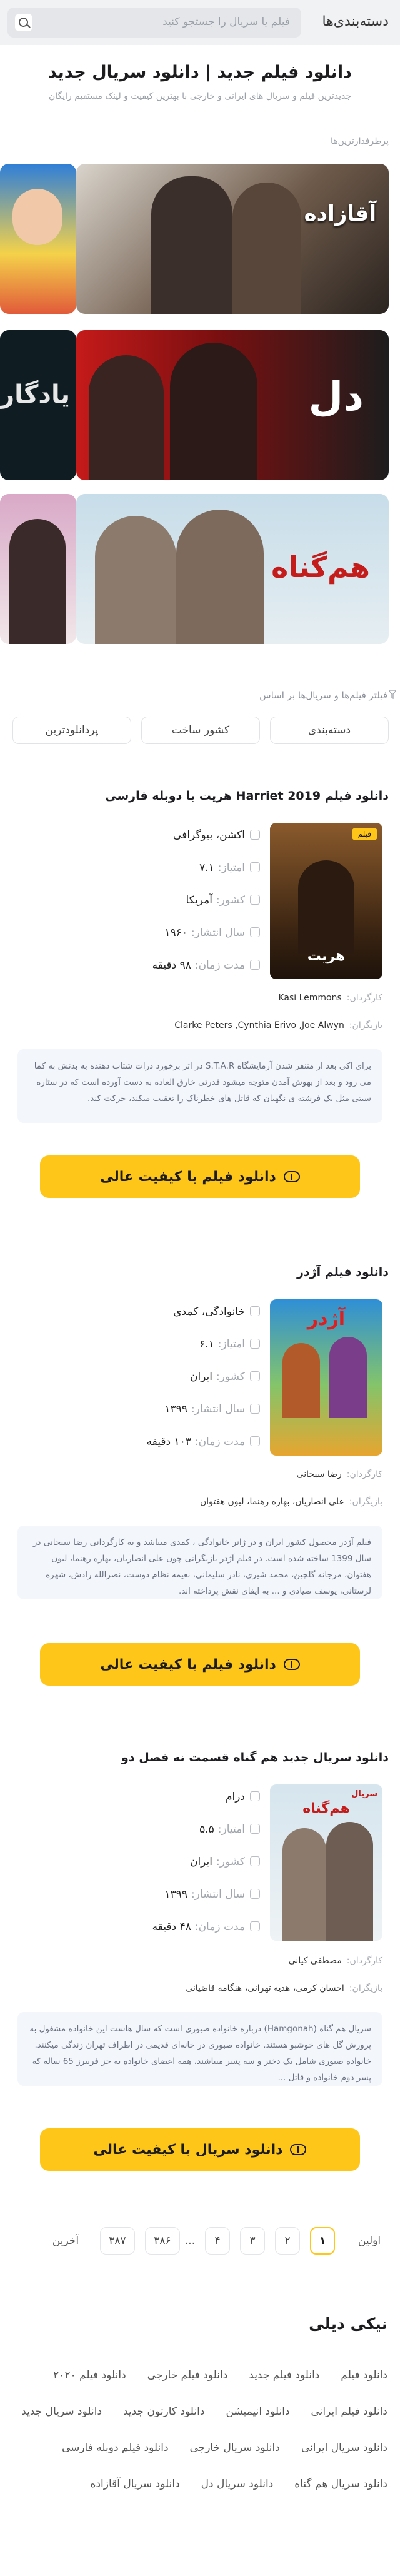  What do you see at coordinates (326, 901) in the screenshot?
I see `card-poster: فیلم هریت` at bounding box center [326, 901].